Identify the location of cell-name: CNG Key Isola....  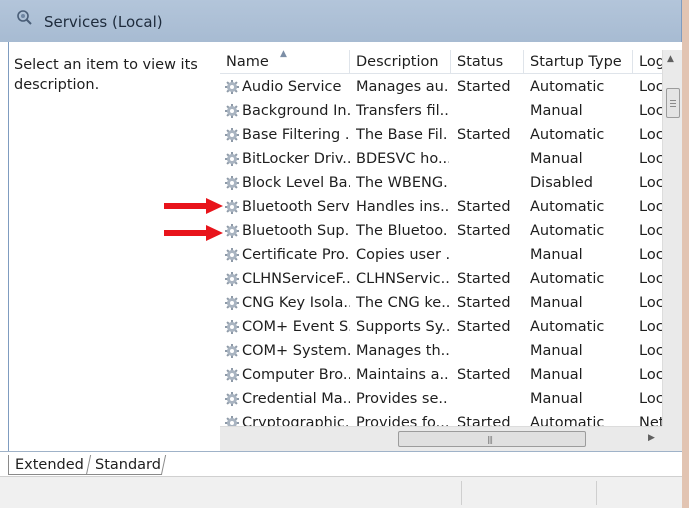
(296, 303).